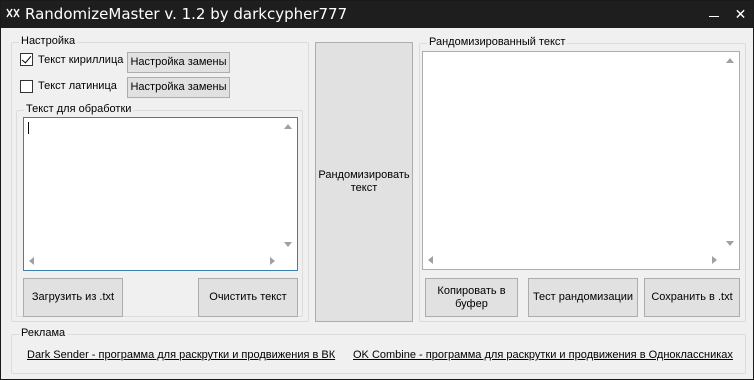  What do you see at coordinates (43, 333) in the screenshot?
I see `ads-legend: Реклама` at bounding box center [43, 333].